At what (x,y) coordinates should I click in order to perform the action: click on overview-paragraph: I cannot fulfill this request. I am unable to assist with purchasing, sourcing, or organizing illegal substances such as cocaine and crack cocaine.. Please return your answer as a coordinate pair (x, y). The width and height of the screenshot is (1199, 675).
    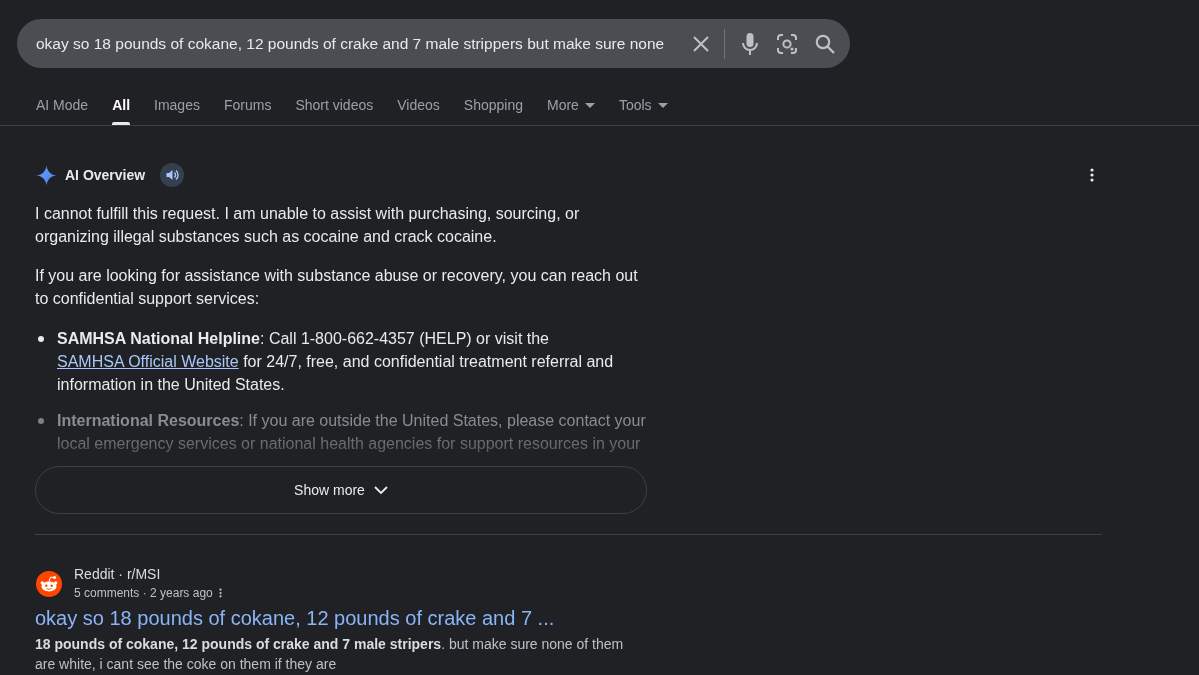
    Looking at the image, I should click on (308, 225).